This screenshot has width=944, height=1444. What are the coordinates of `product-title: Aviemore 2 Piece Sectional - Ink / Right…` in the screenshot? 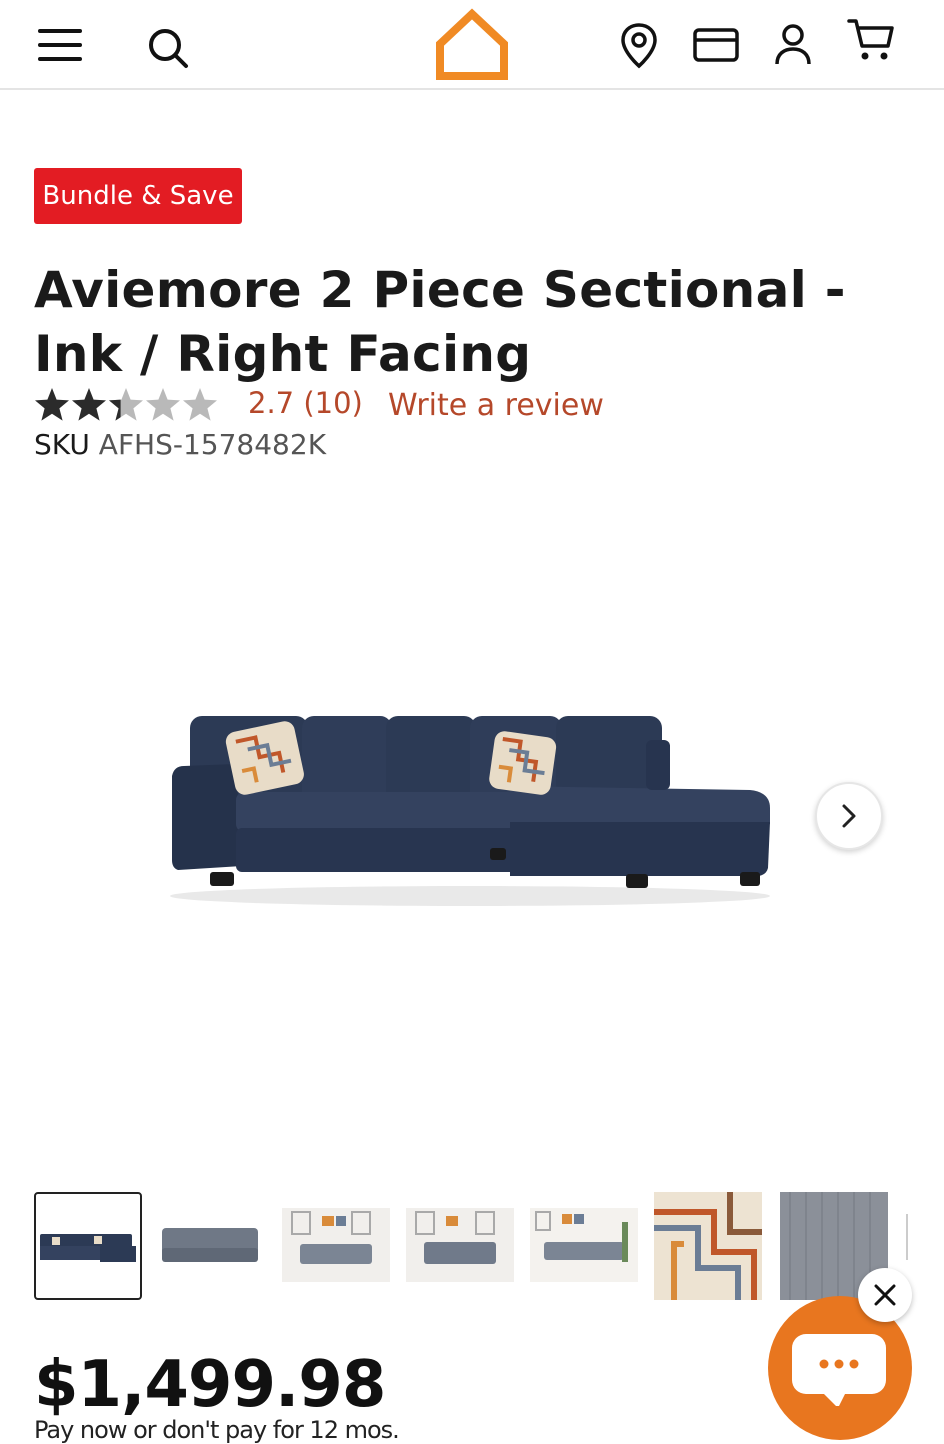 It's located at (440, 322).